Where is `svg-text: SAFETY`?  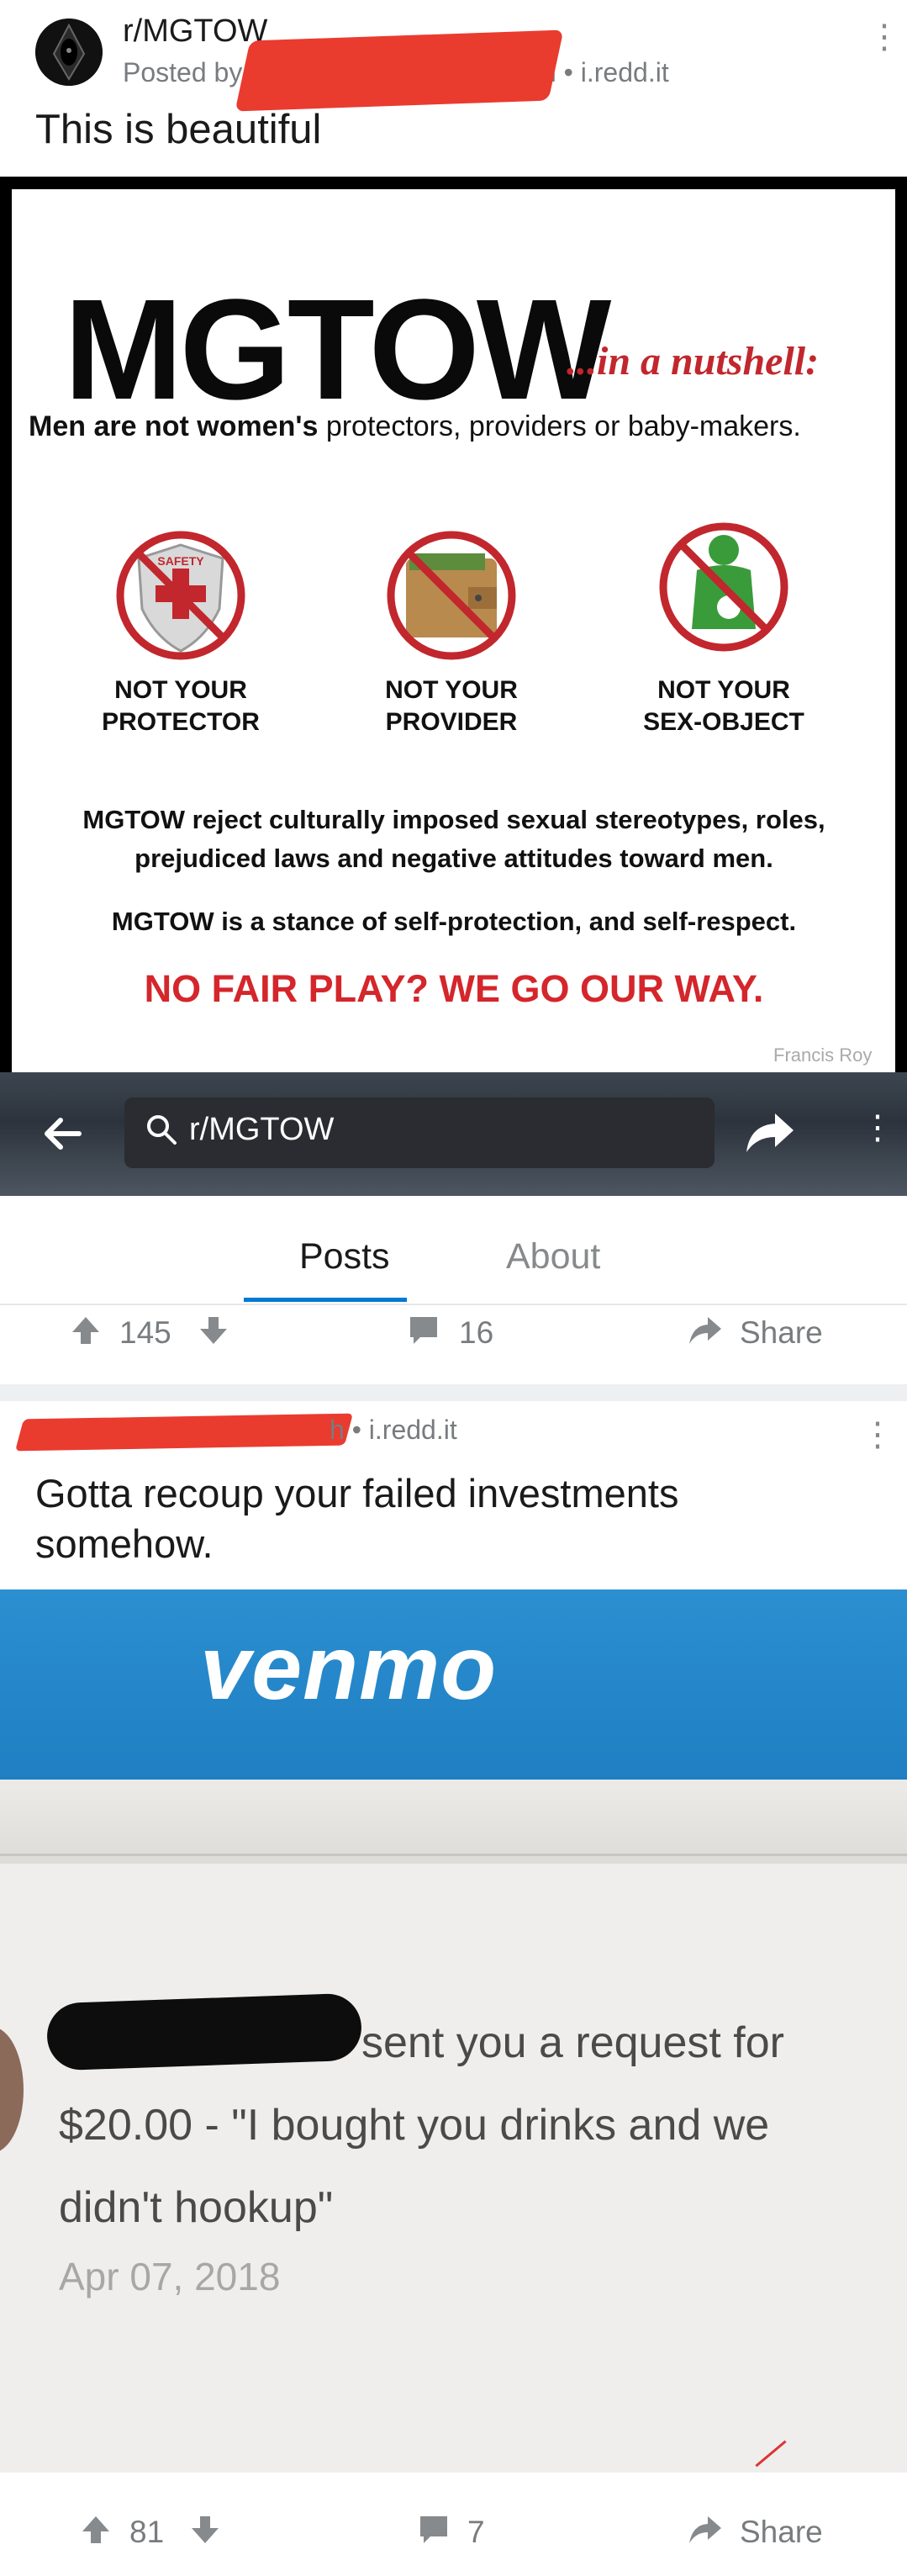 svg-text: SAFETY is located at coordinates (180, 561).